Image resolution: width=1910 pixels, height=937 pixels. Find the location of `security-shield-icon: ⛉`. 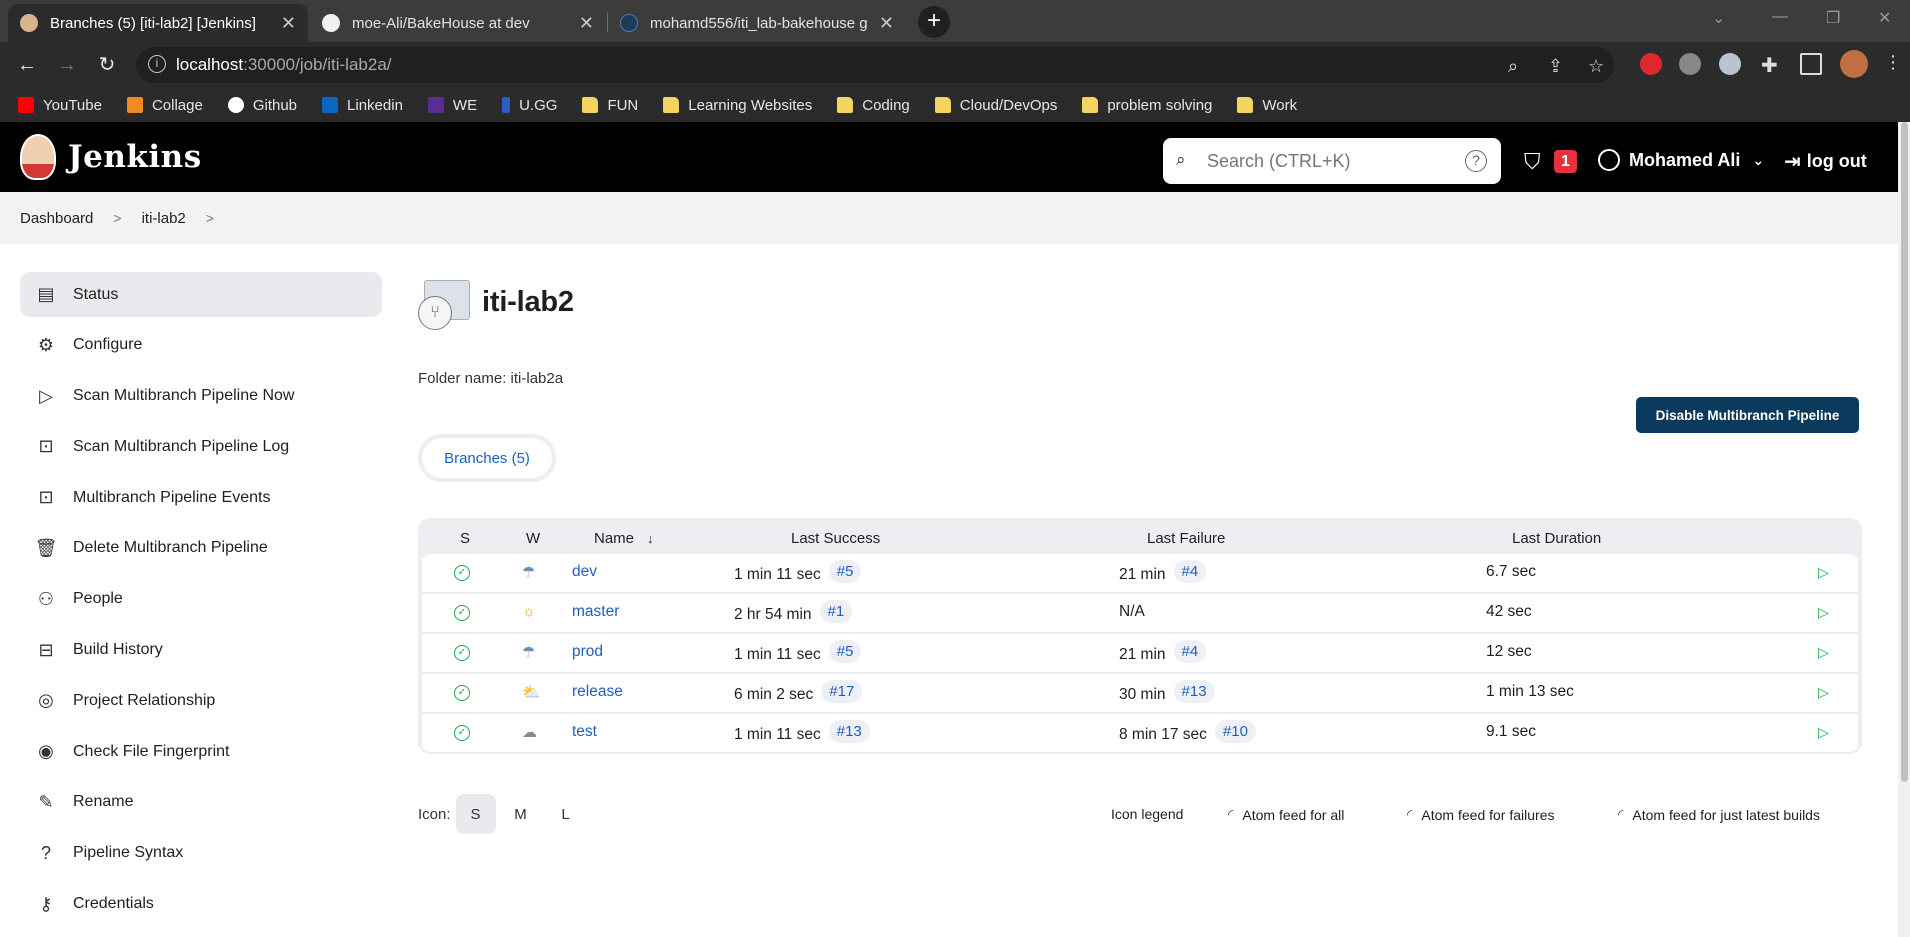

security-shield-icon: ⛉ is located at coordinates (1532, 162).